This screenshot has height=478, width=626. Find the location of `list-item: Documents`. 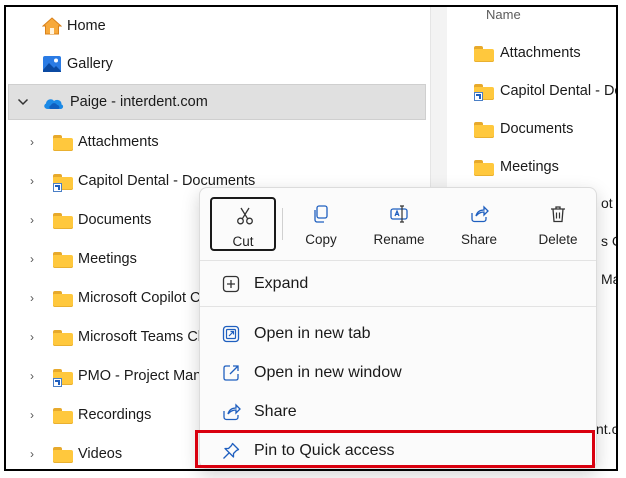

list-item: Documents is located at coordinates (523, 129).